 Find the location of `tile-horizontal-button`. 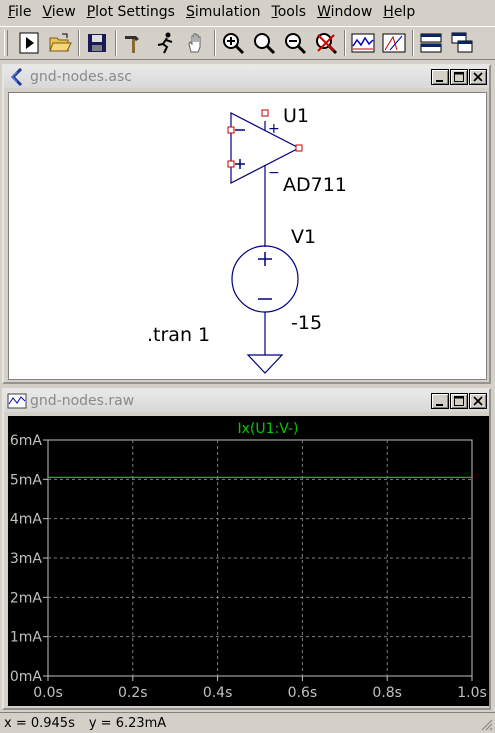

tile-horizontal-button is located at coordinates (431, 43).